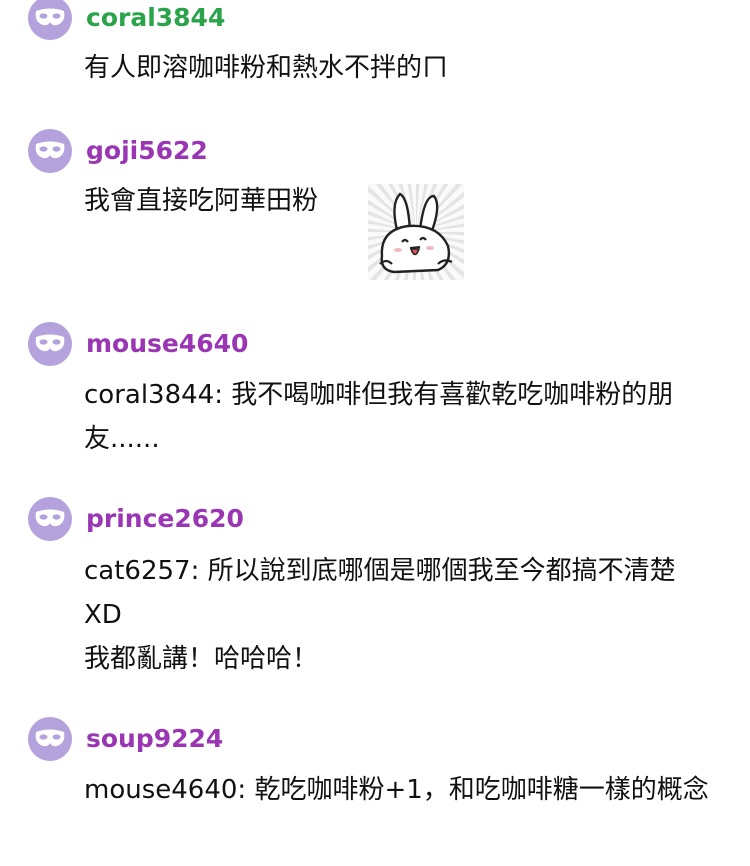  Describe the element at coordinates (155, 18) in the screenshot. I see `username: coral3844` at that location.